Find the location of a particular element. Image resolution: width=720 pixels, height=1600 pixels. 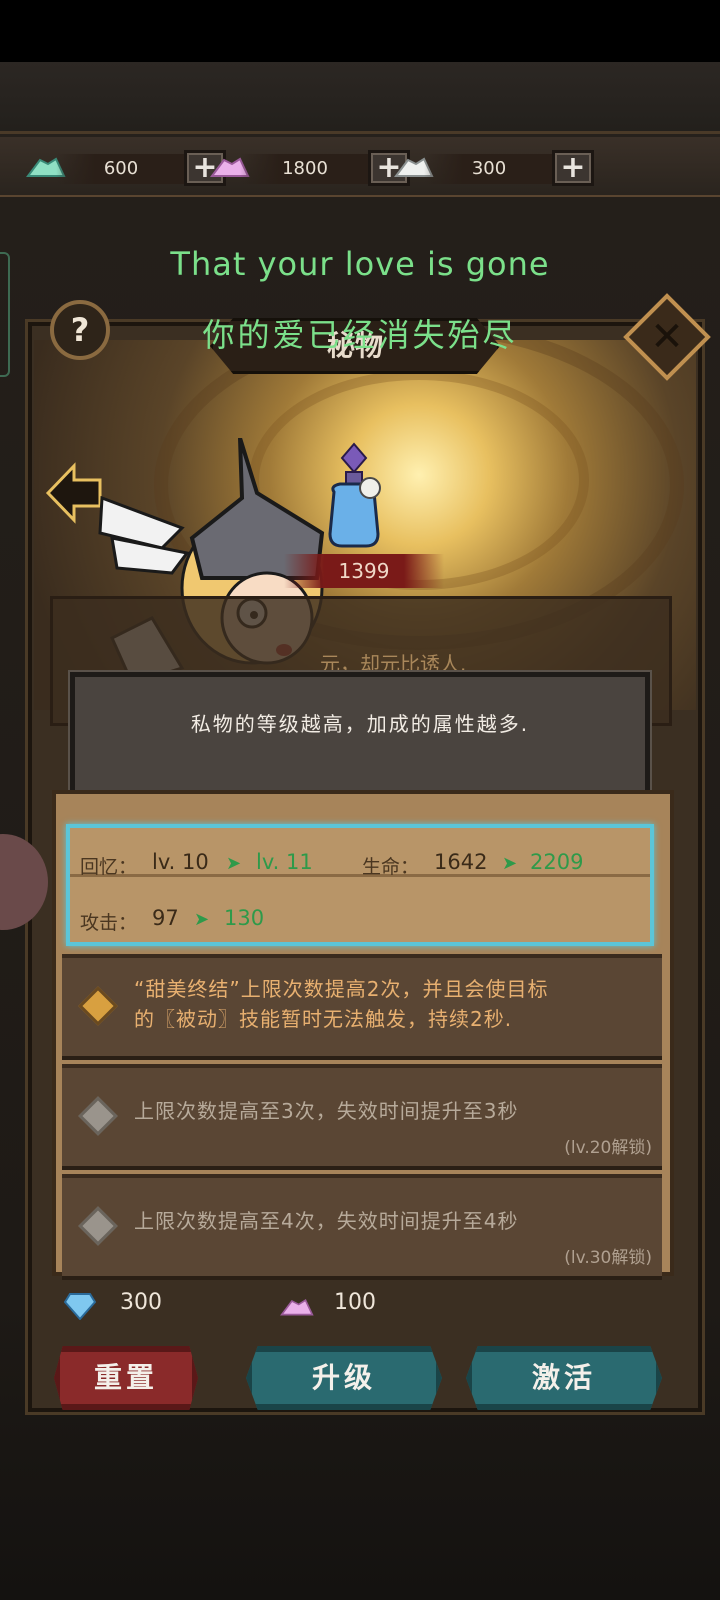

skill-description: 上限次数提高至4次，失效时间提升至4秒 is located at coordinates (326, 1221).